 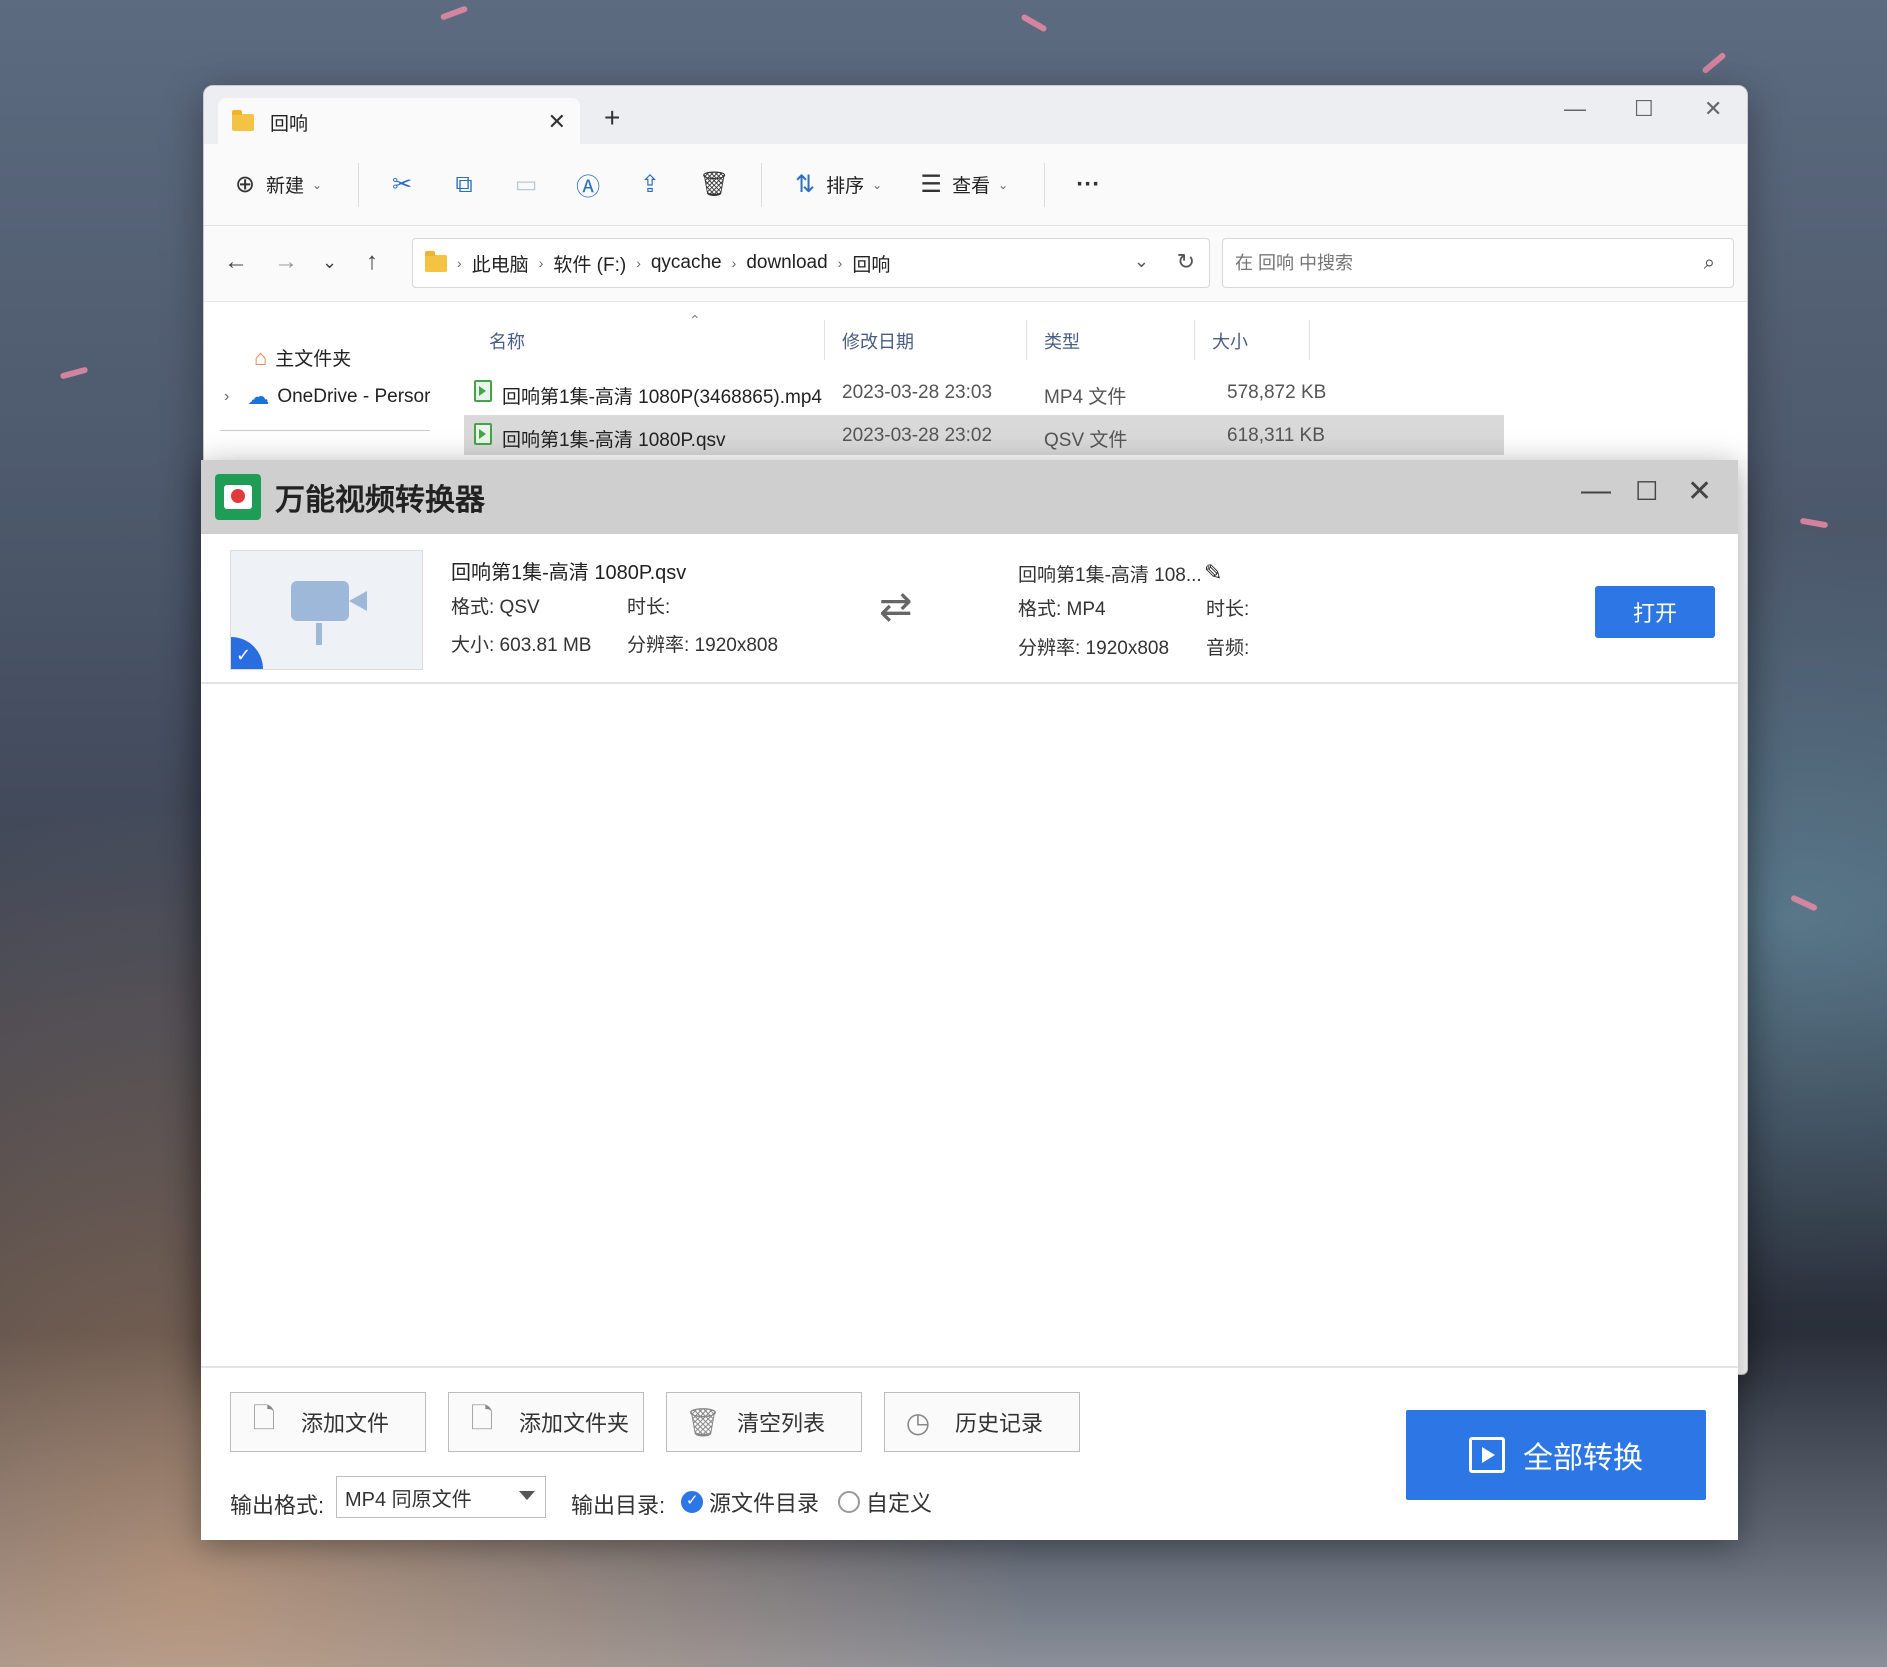 What do you see at coordinates (526, 184) in the screenshot?
I see `paste-button: ▭` at bounding box center [526, 184].